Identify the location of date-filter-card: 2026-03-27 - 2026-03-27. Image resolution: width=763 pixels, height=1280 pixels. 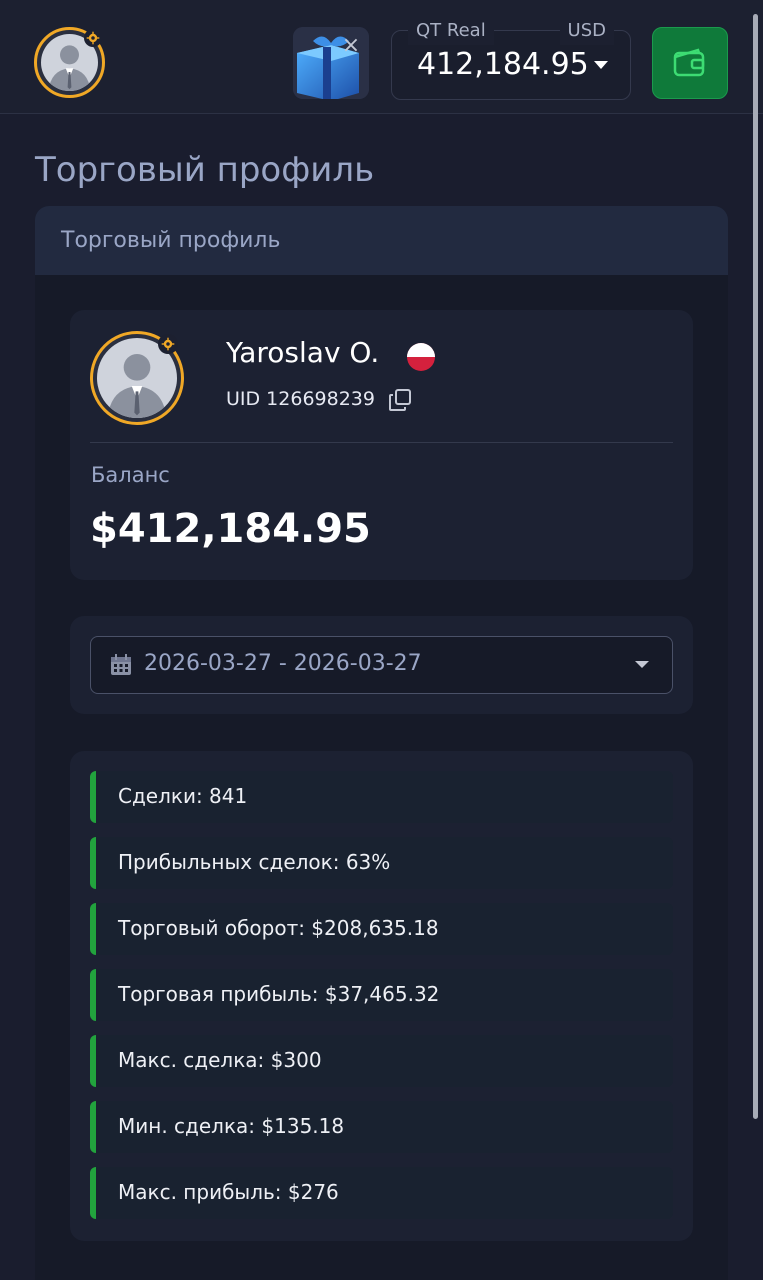
(381, 665).